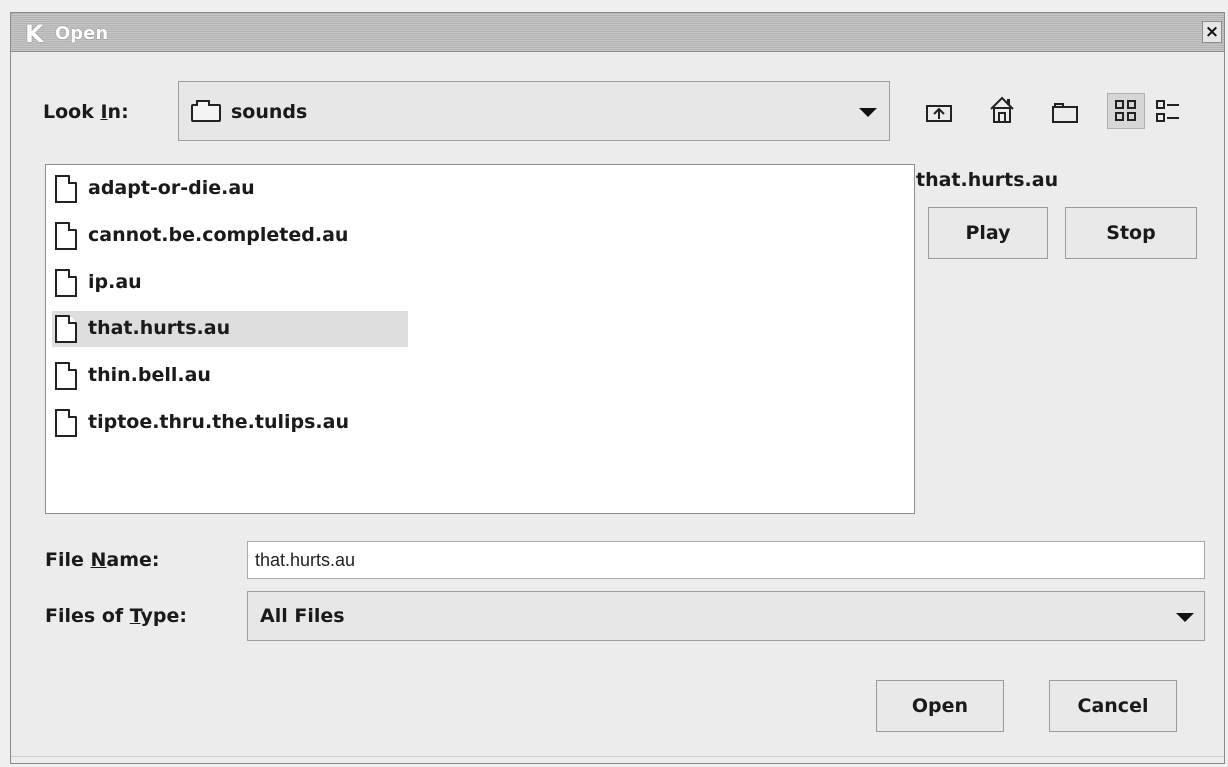  I want to click on new-folder-button, so click(1065, 112).